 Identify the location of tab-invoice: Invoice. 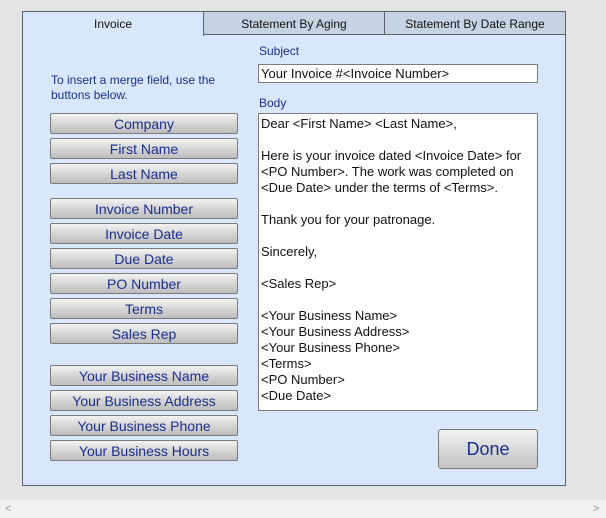
(113, 23).